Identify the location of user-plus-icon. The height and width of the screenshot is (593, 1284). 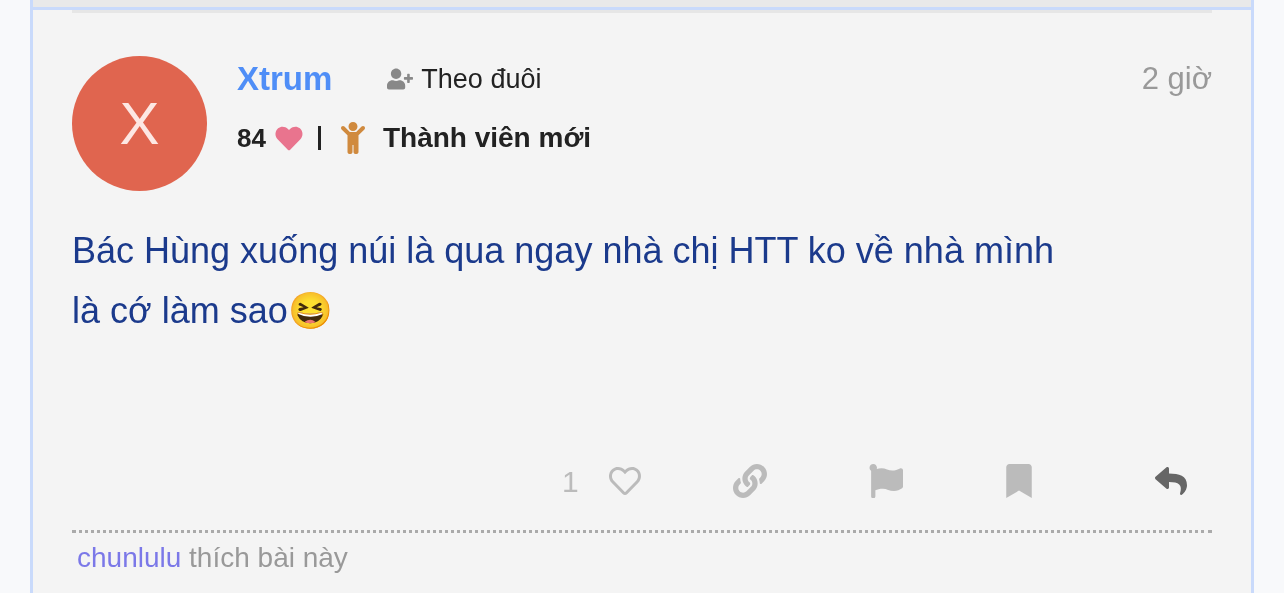
(400, 79).